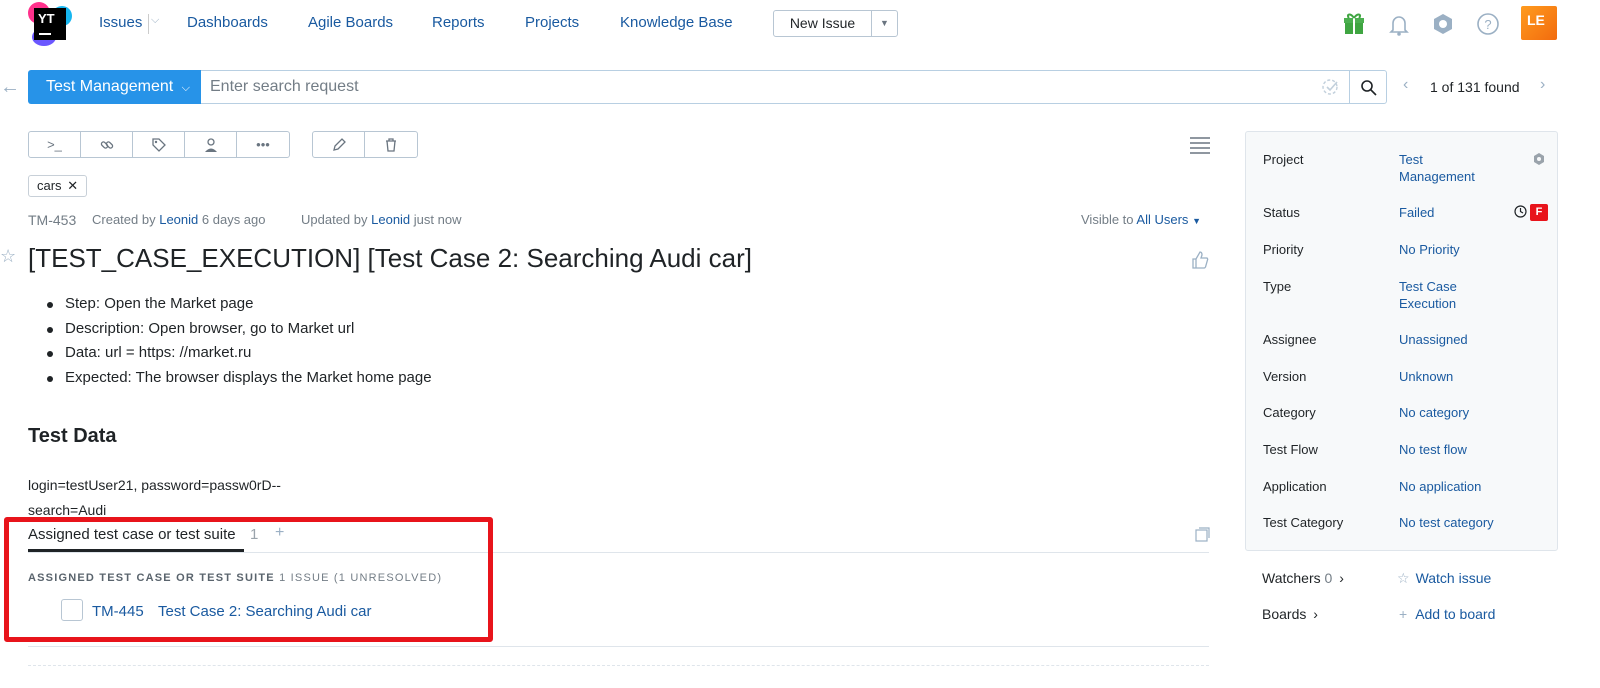  I want to click on field-priority-value: No Priority, so click(1454, 250).